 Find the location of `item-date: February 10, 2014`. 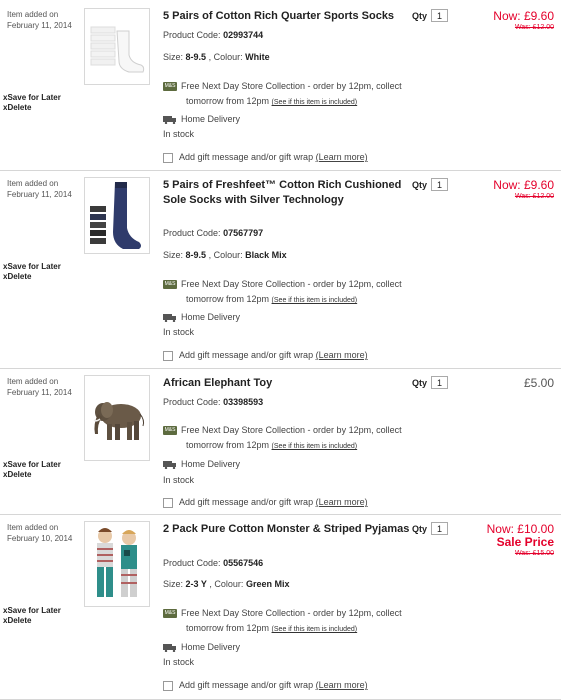

item-date: February 10, 2014 is located at coordinates (40, 538).